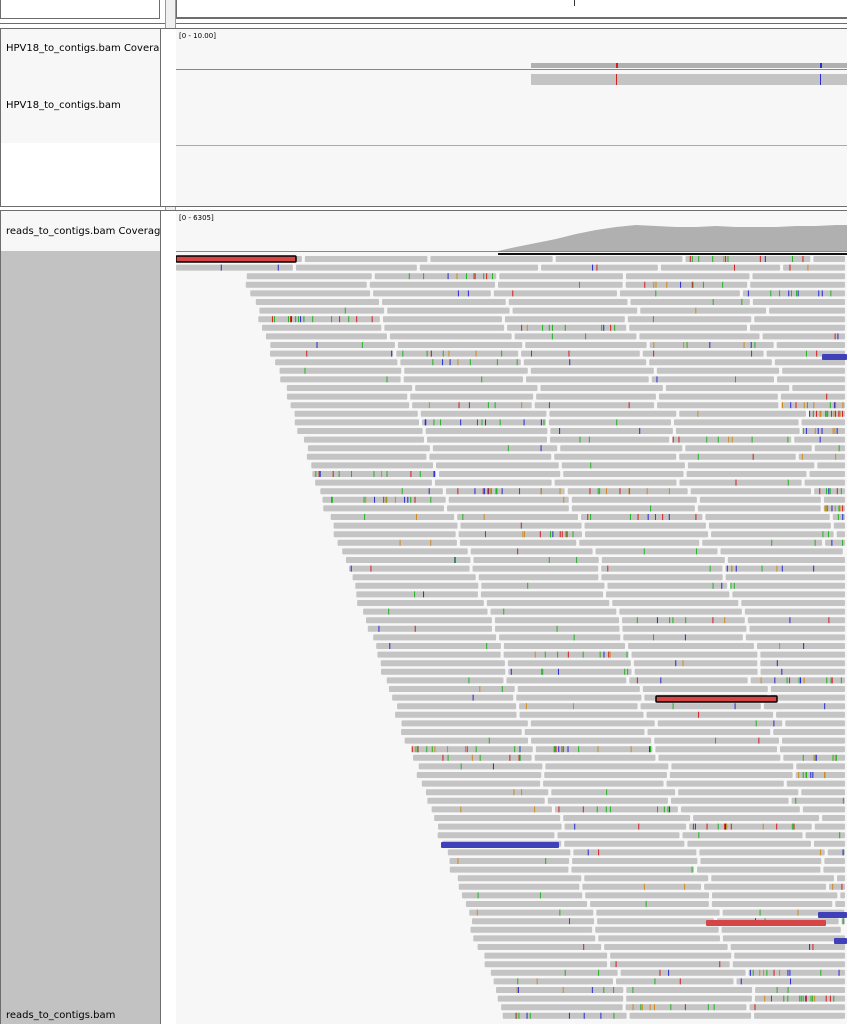  I want to click on hpv18-read, so click(689, 79).